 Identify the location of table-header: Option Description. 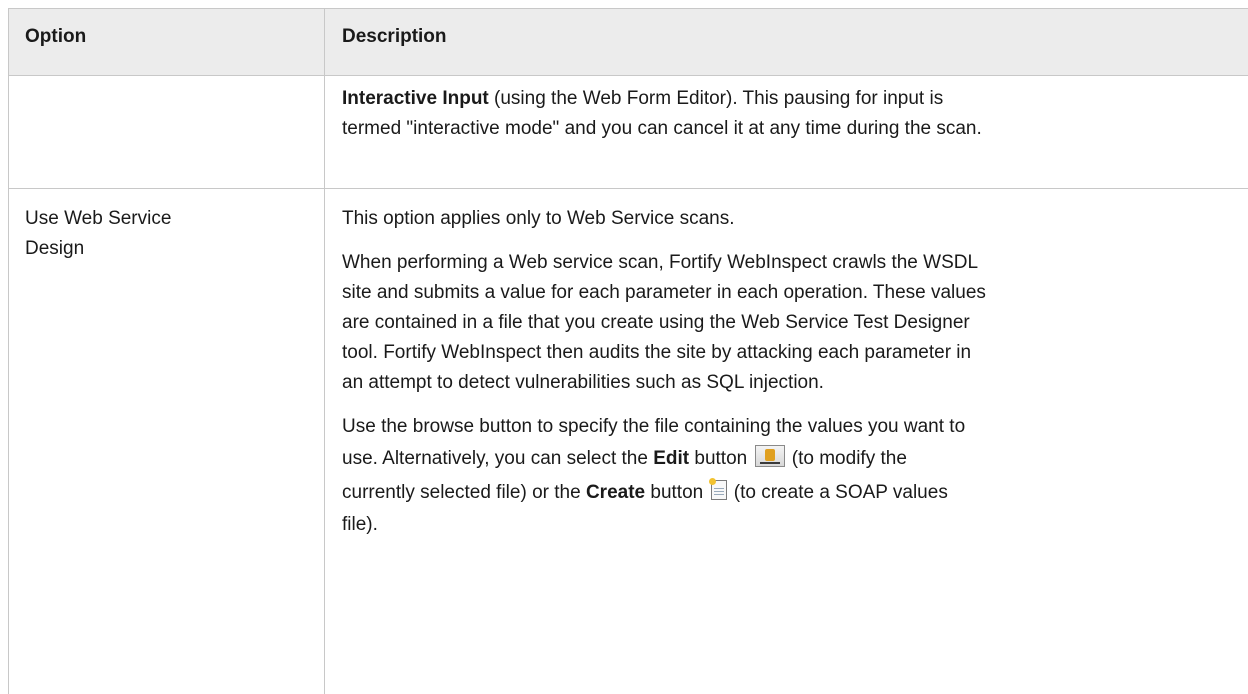
(628, 42).